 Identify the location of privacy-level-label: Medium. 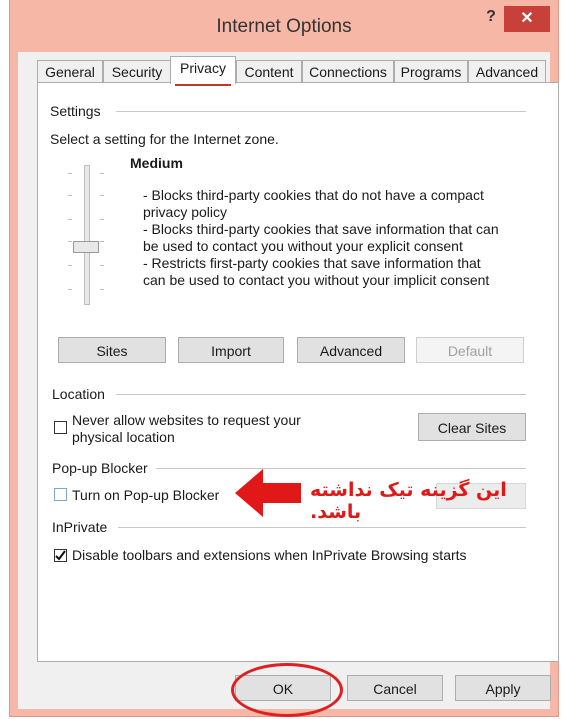
(156, 163).